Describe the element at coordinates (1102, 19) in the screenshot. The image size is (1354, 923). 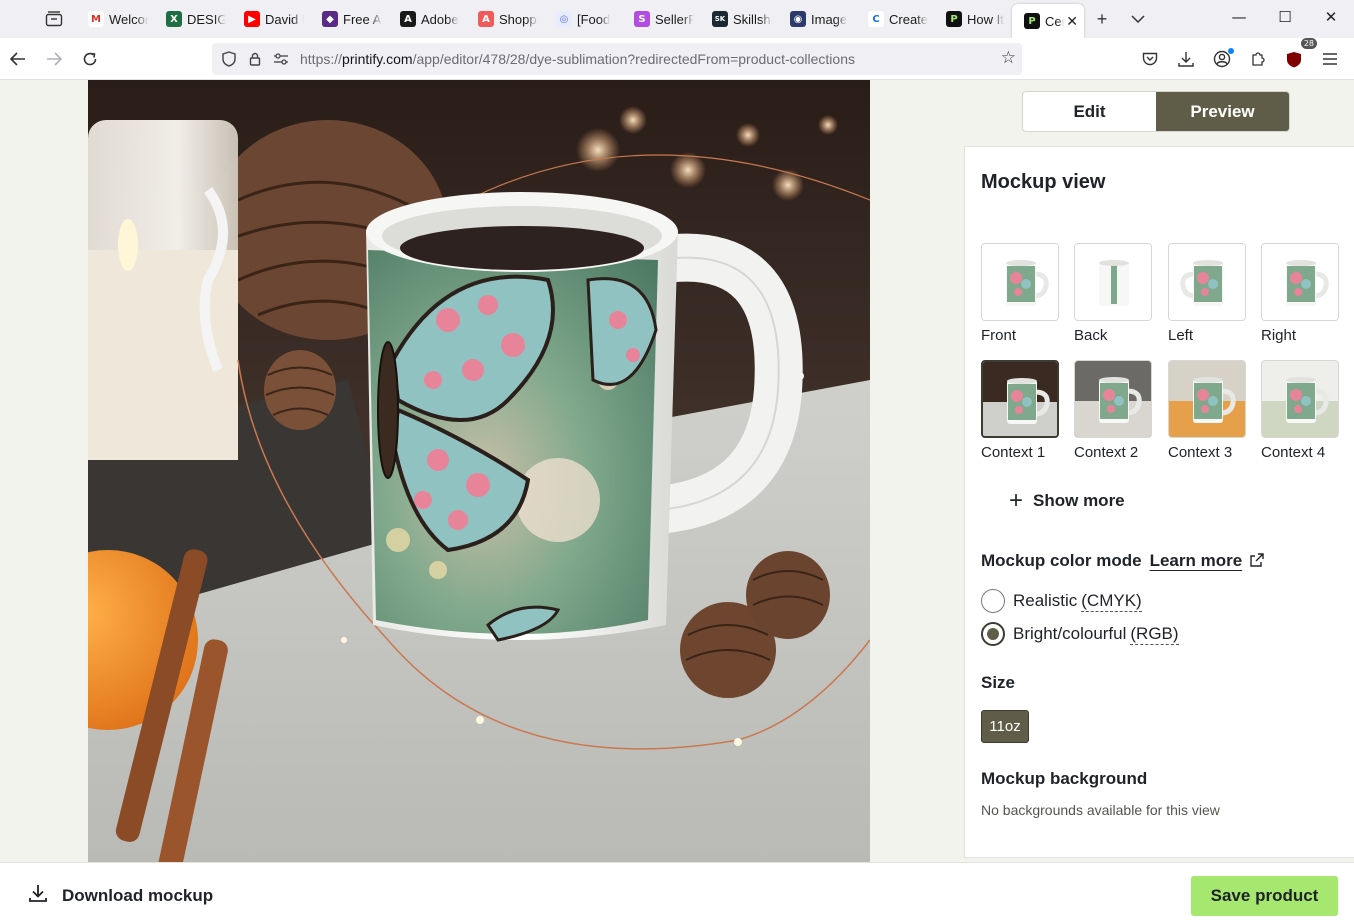
I see `new-tab-icon: +` at that location.